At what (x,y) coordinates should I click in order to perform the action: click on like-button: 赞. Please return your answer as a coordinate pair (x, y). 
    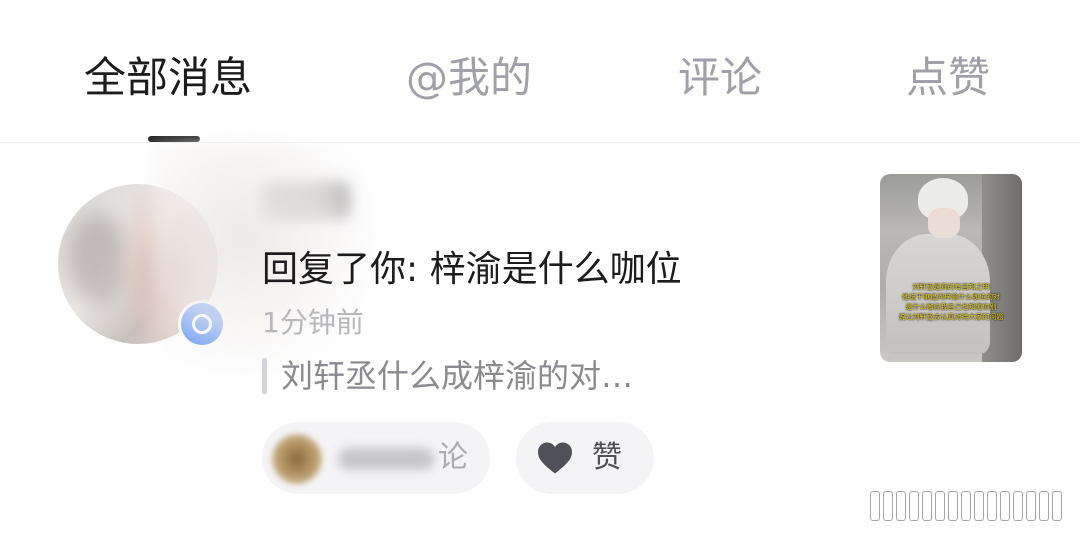
    Looking at the image, I should click on (585, 458).